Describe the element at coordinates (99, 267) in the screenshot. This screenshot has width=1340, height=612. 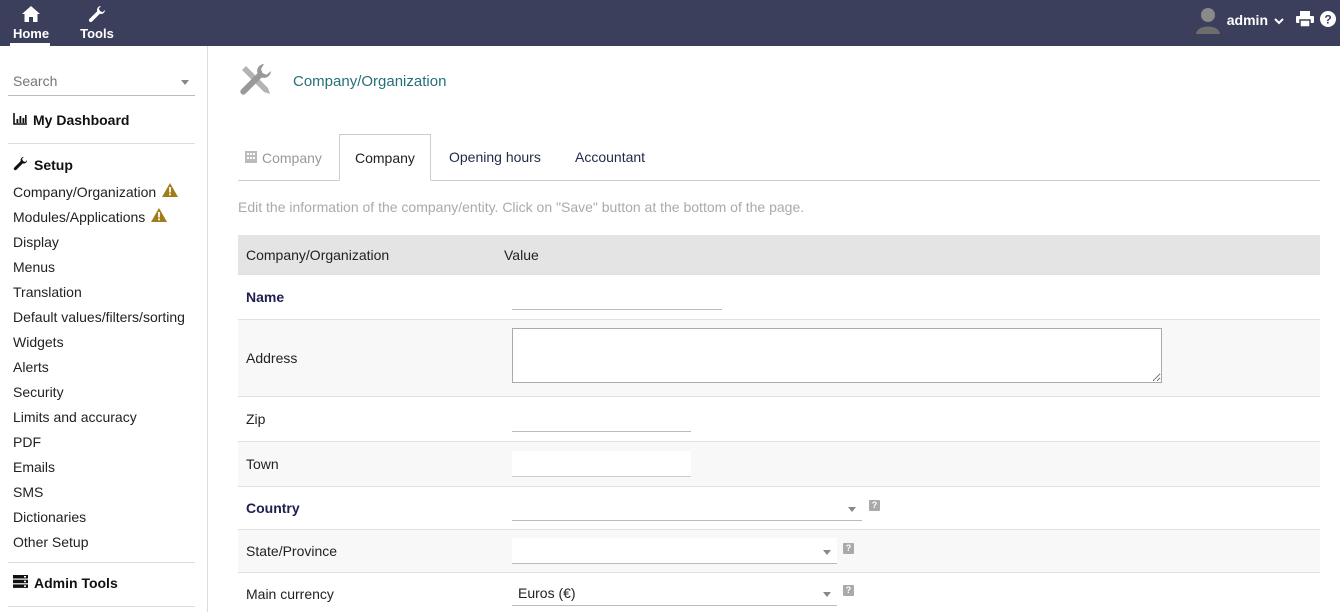
I see `sidebar-item-menus: Menus` at that location.